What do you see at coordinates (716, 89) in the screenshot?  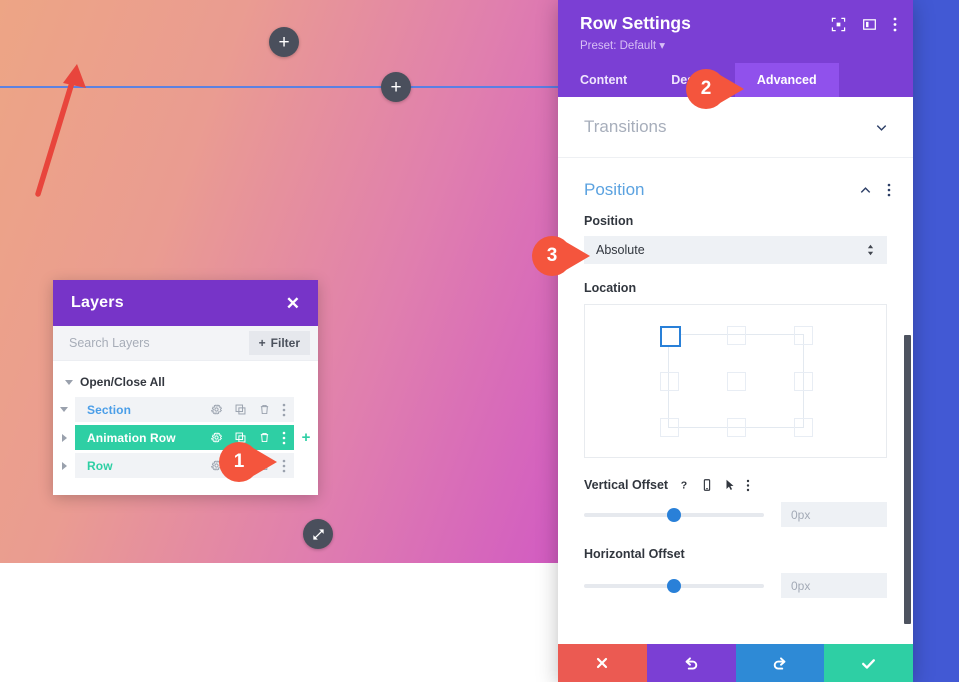 I see `callout-badge-2: 2` at bounding box center [716, 89].